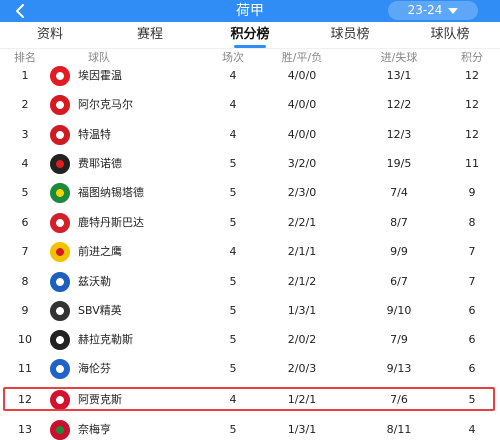 This screenshot has width=500, height=440. What do you see at coordinates (94, 429) in the screenshot?
I see `team-name: 奈梅亨` at bounding box center [94, 429].